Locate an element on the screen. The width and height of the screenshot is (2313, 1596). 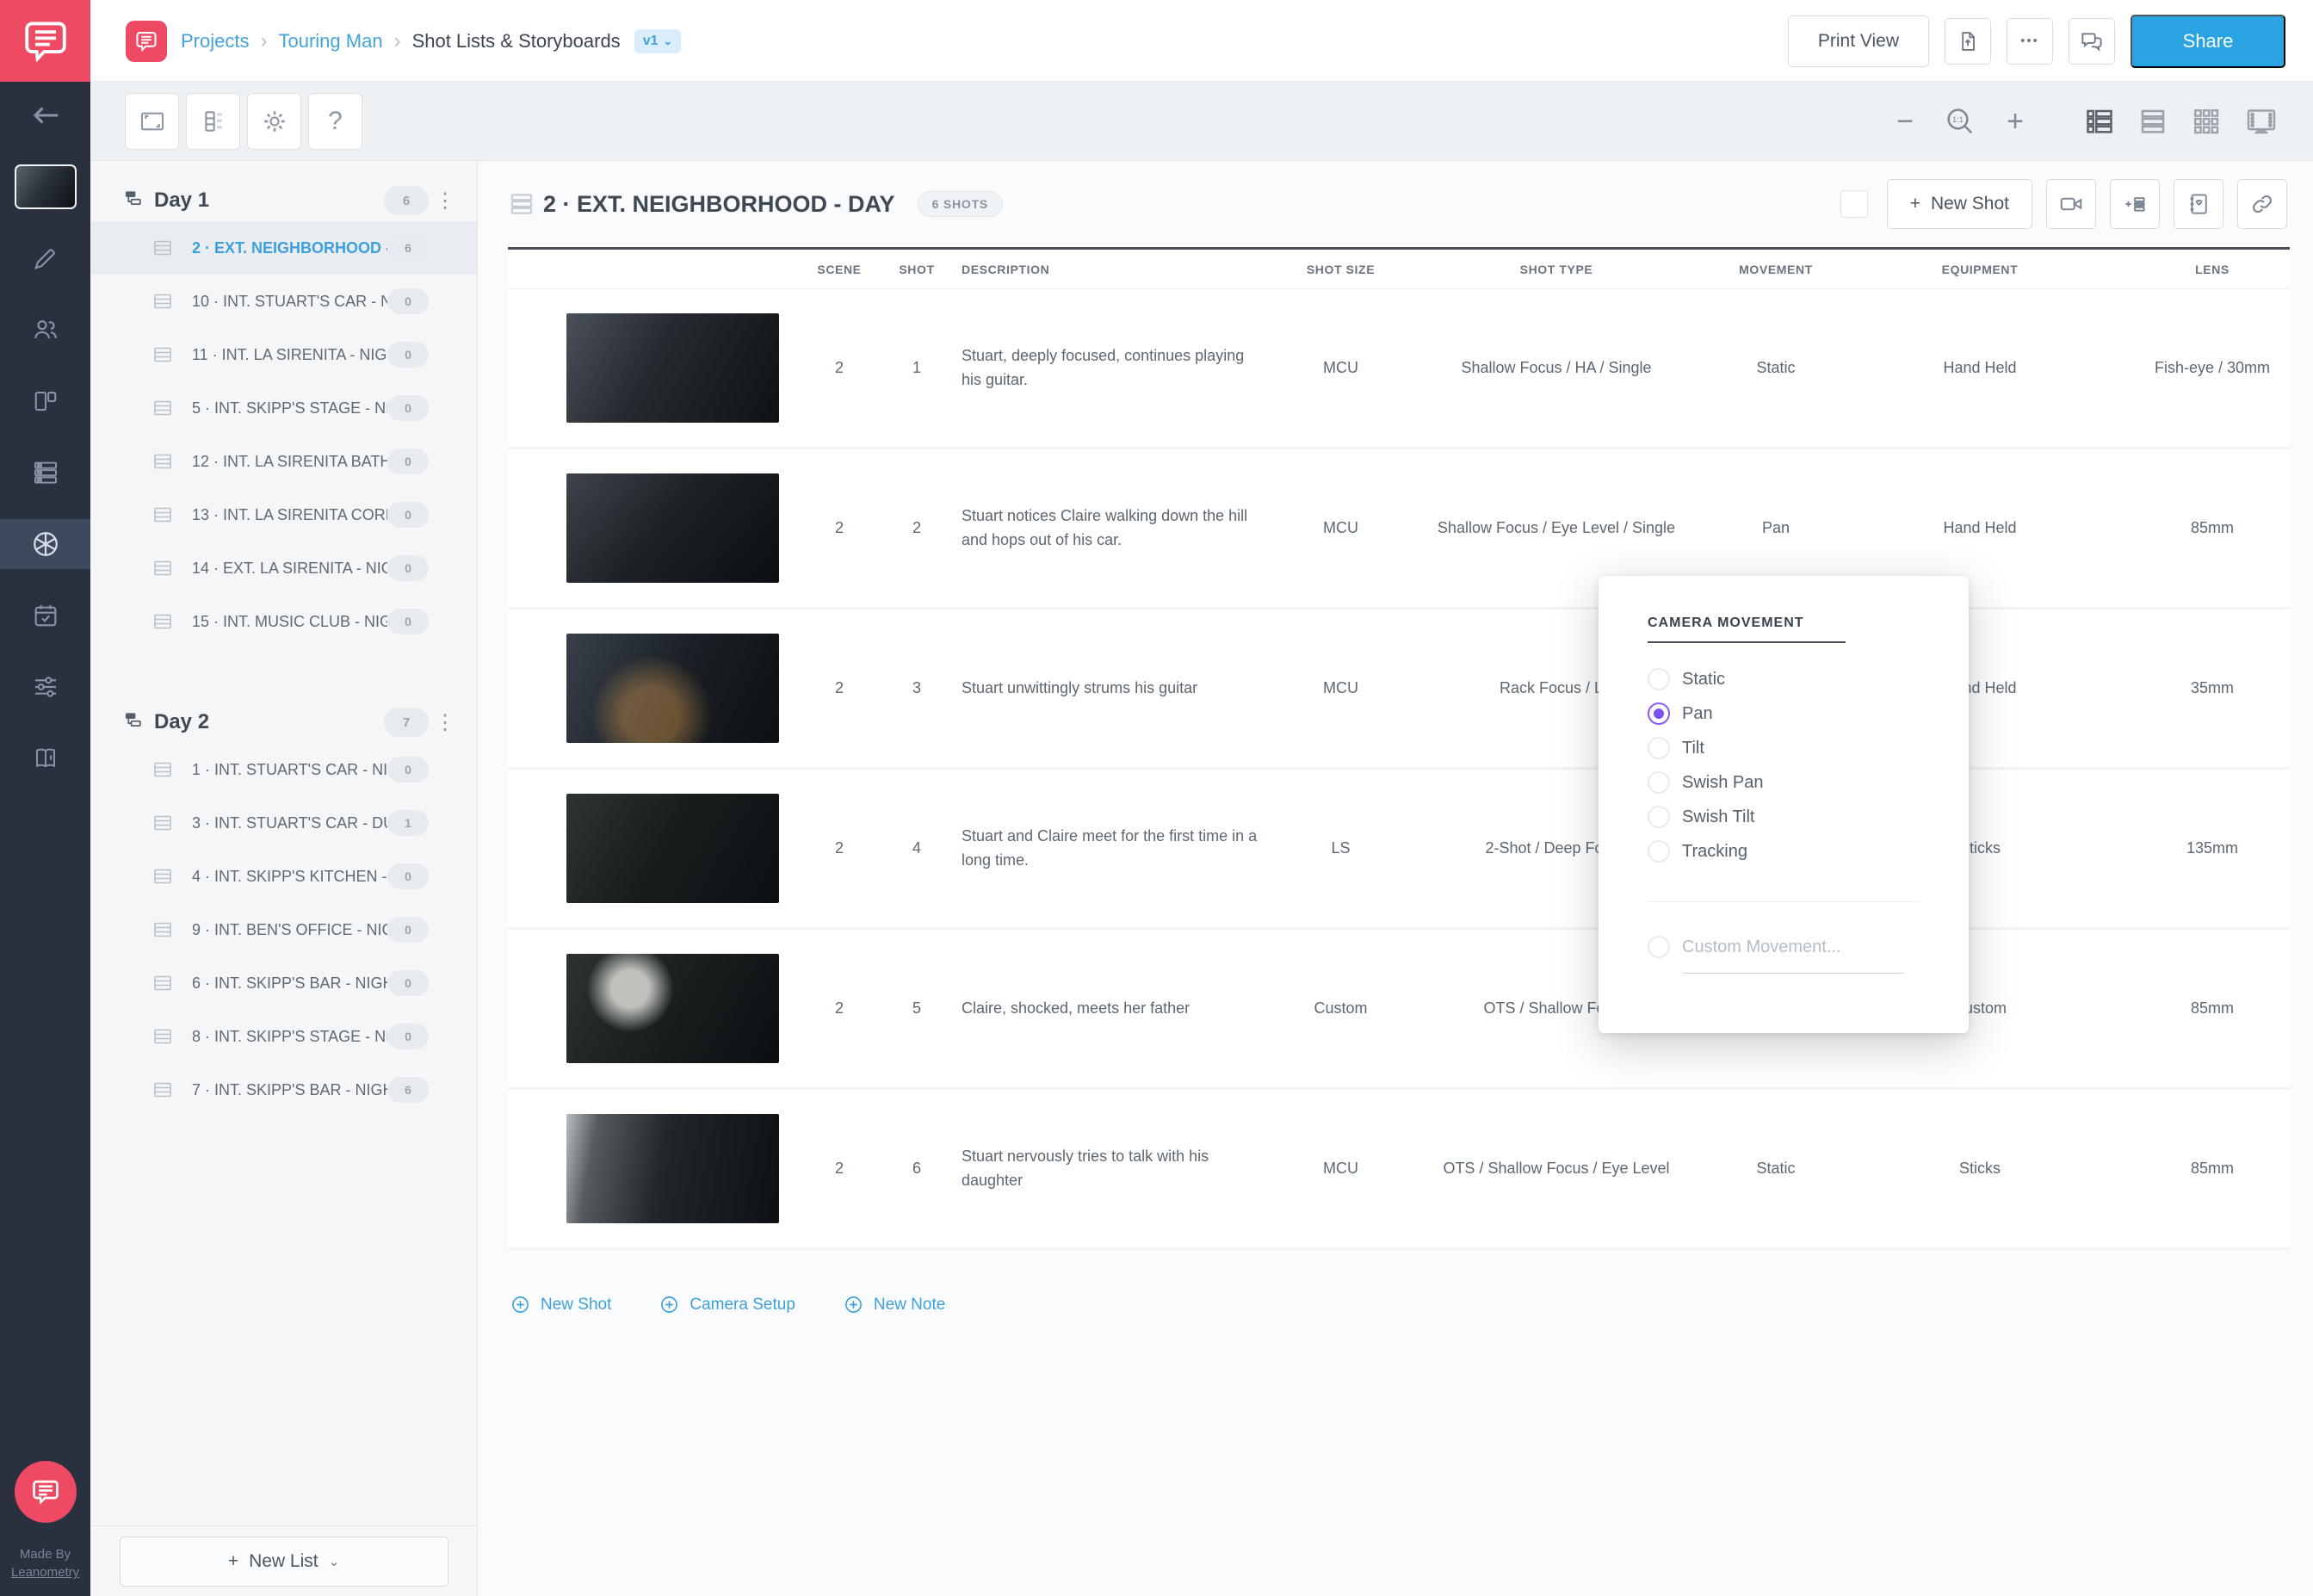
scene-list-item: 15 · INT. MUSIC CLUB - NIGHT 0 is located at coordinates (284, 621).